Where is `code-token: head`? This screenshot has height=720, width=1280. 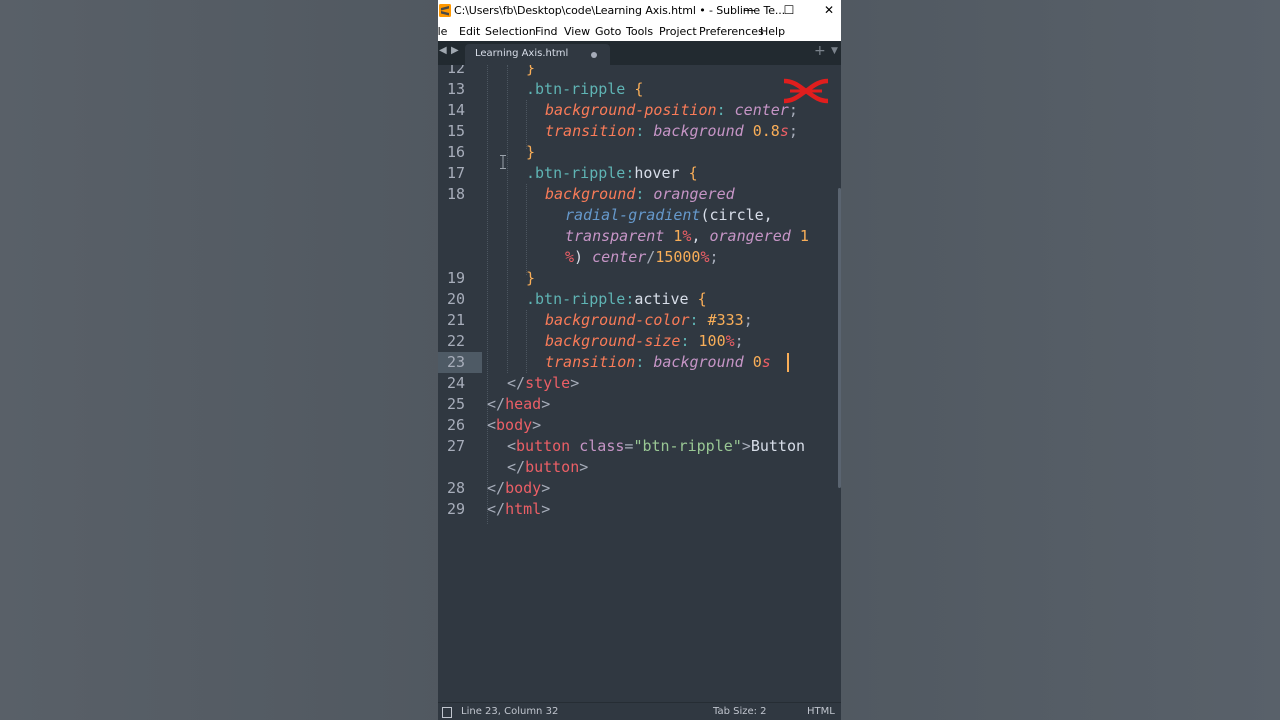
code-token: head is located at coordinates (523, 404).